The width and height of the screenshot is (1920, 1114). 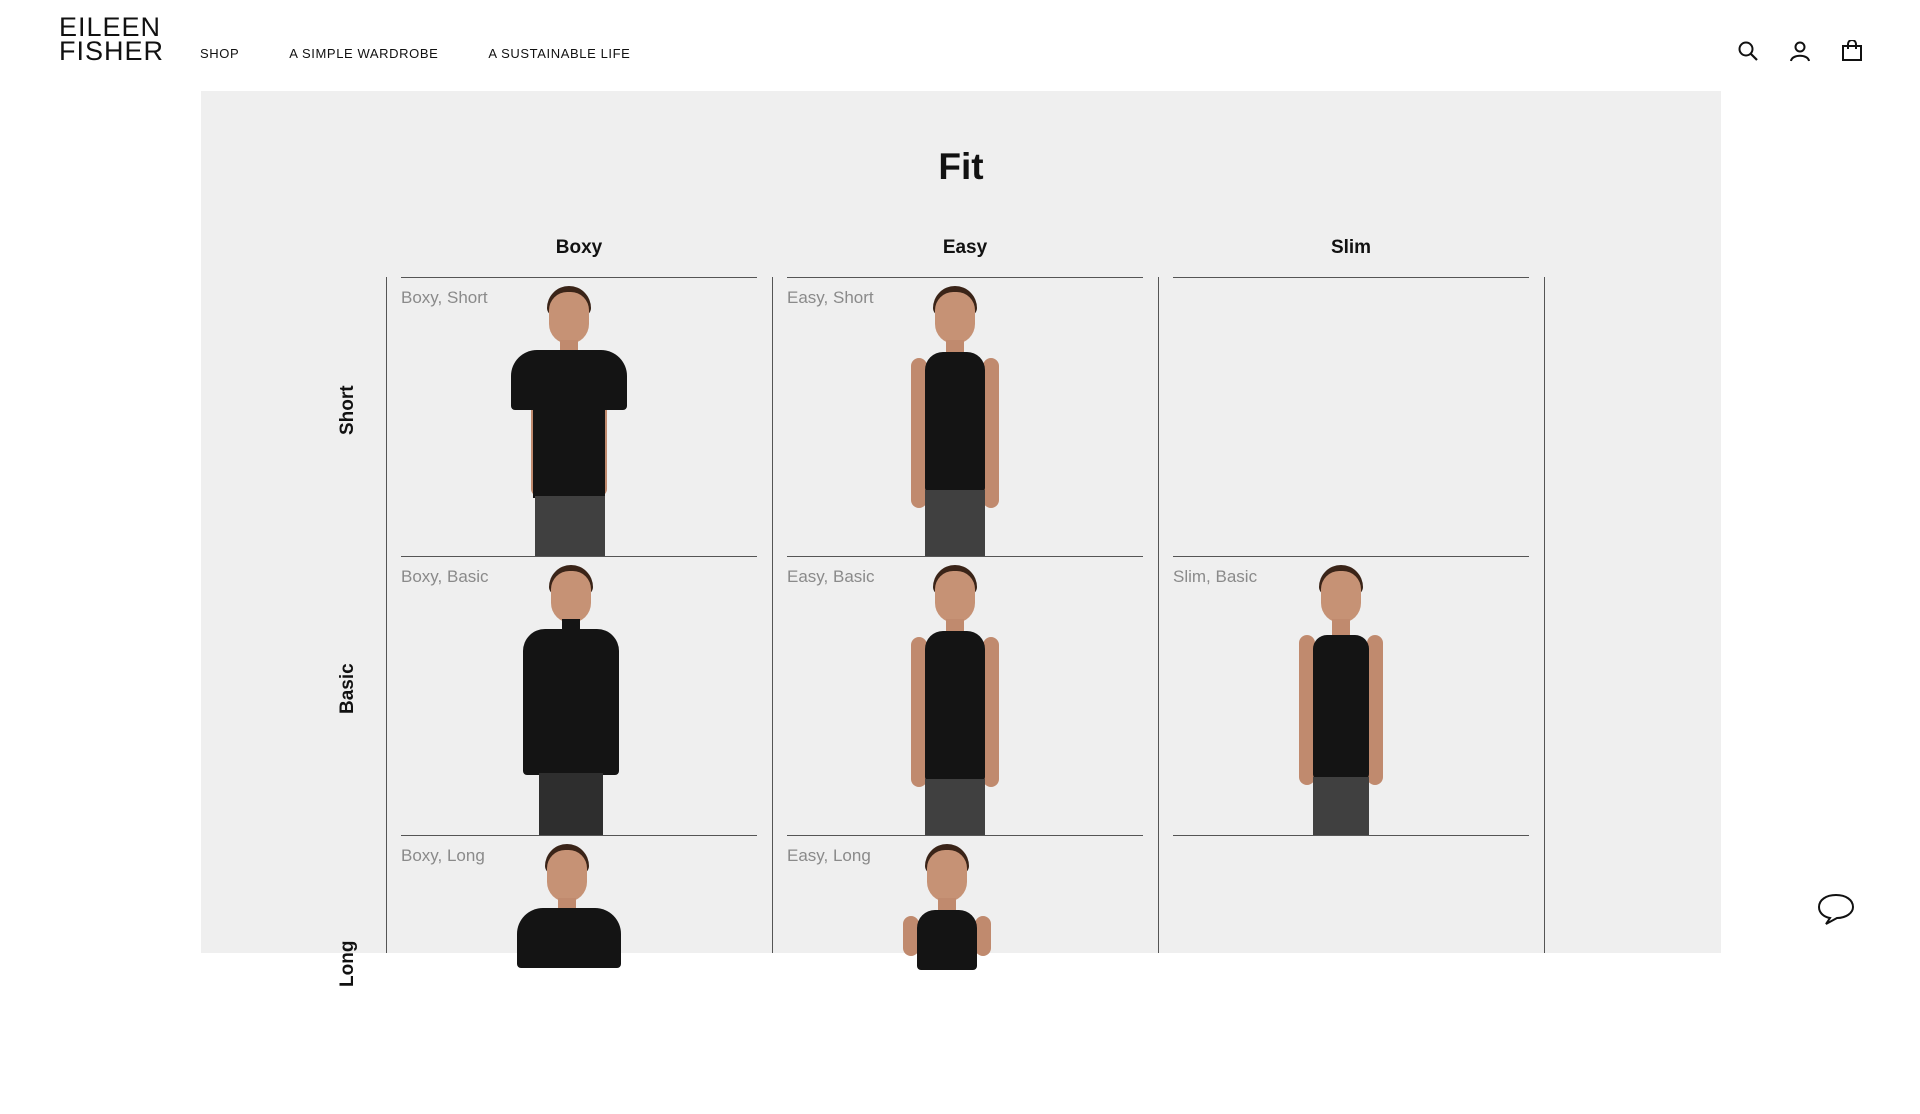 I want to click on fit-cell-boxy-basic: Boxy, Basic, so click(x=579, y=696).